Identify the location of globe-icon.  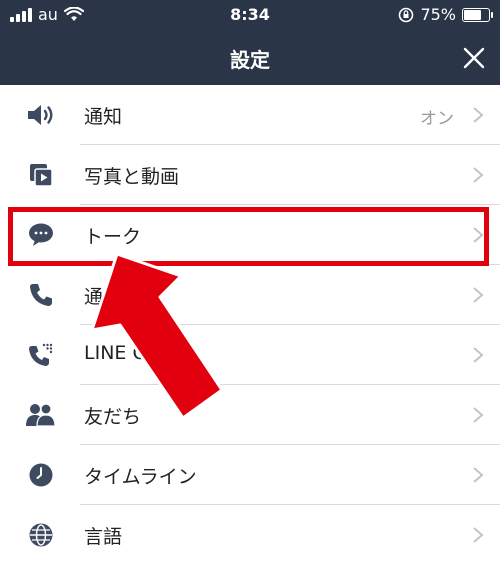
(41, 535).